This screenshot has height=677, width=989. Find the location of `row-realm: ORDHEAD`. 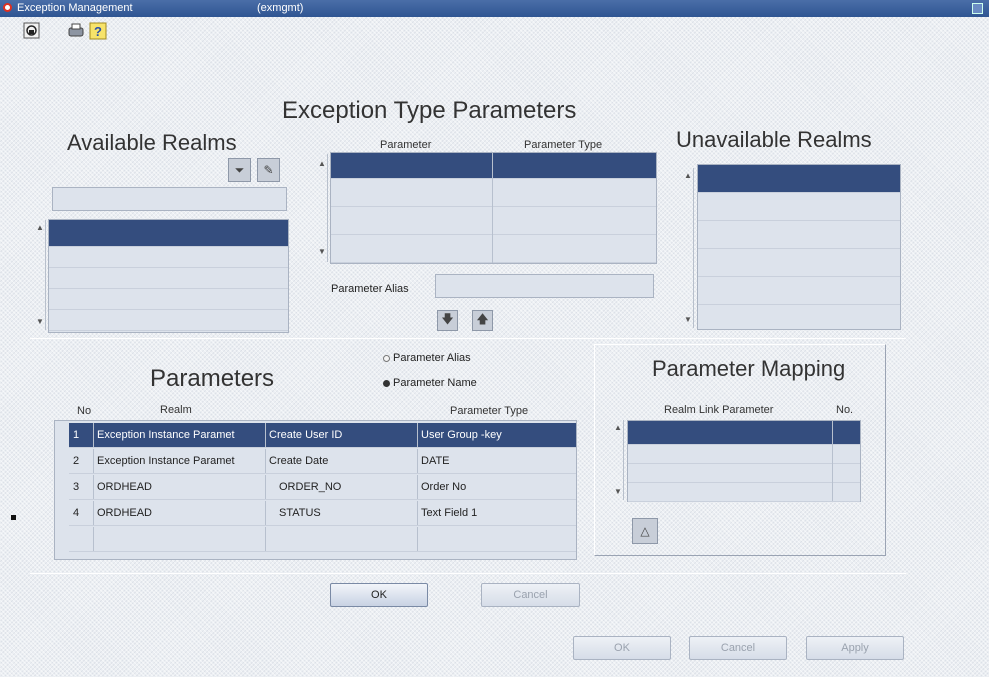

row-realm: ORDHEAD is located at coordinates (125, 487).